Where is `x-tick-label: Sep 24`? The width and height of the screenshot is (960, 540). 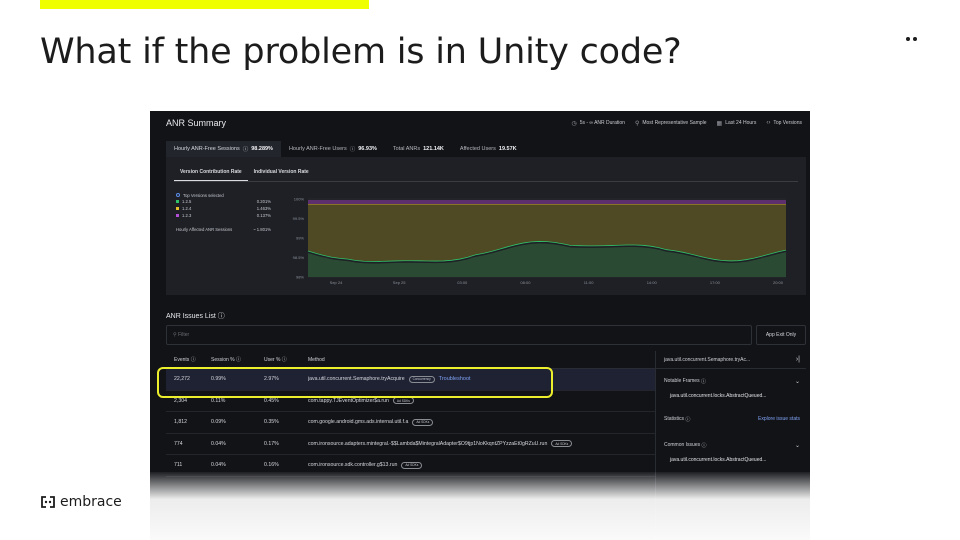
x-tick-label: Sep 24 is located at coordinates (336, 282).